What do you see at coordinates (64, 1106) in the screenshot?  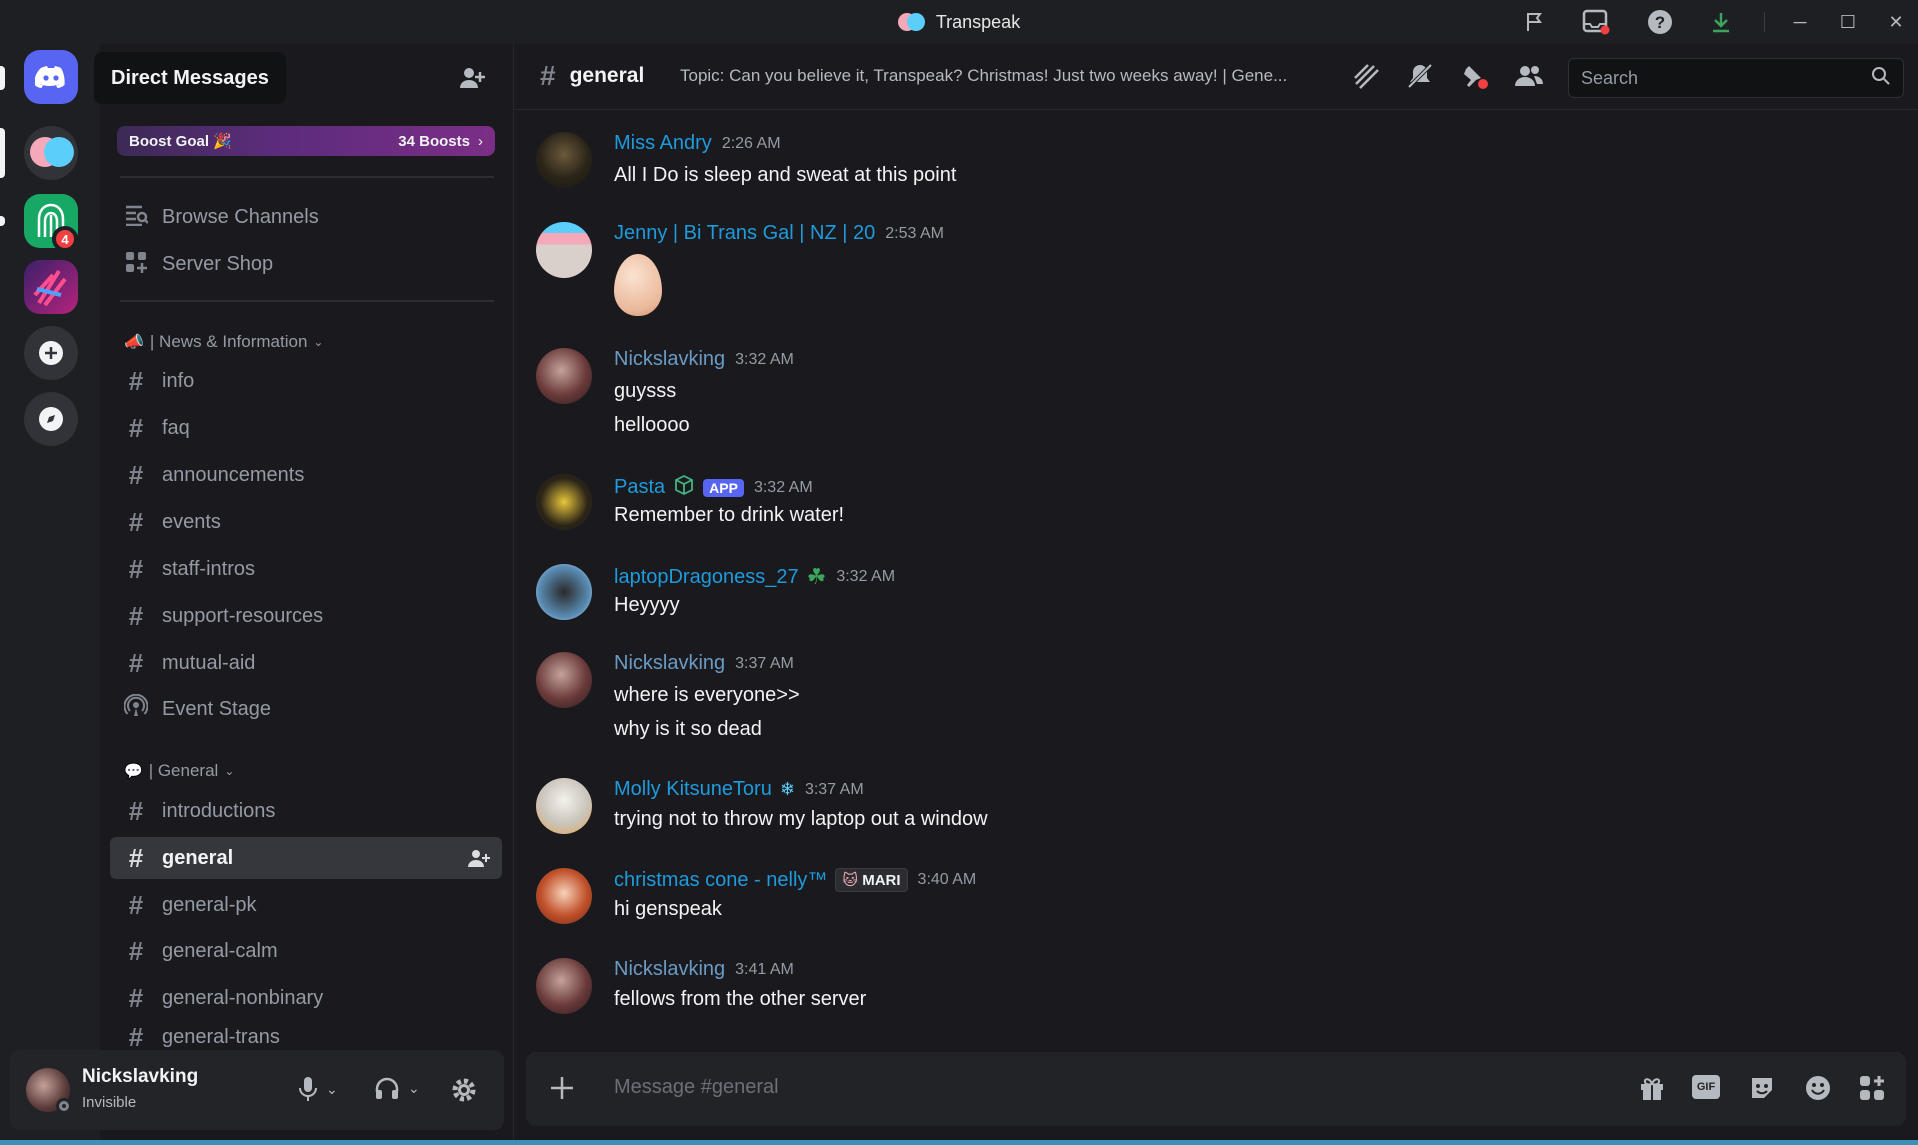 I see `status-indicator` at bounding box center [64, 1106].